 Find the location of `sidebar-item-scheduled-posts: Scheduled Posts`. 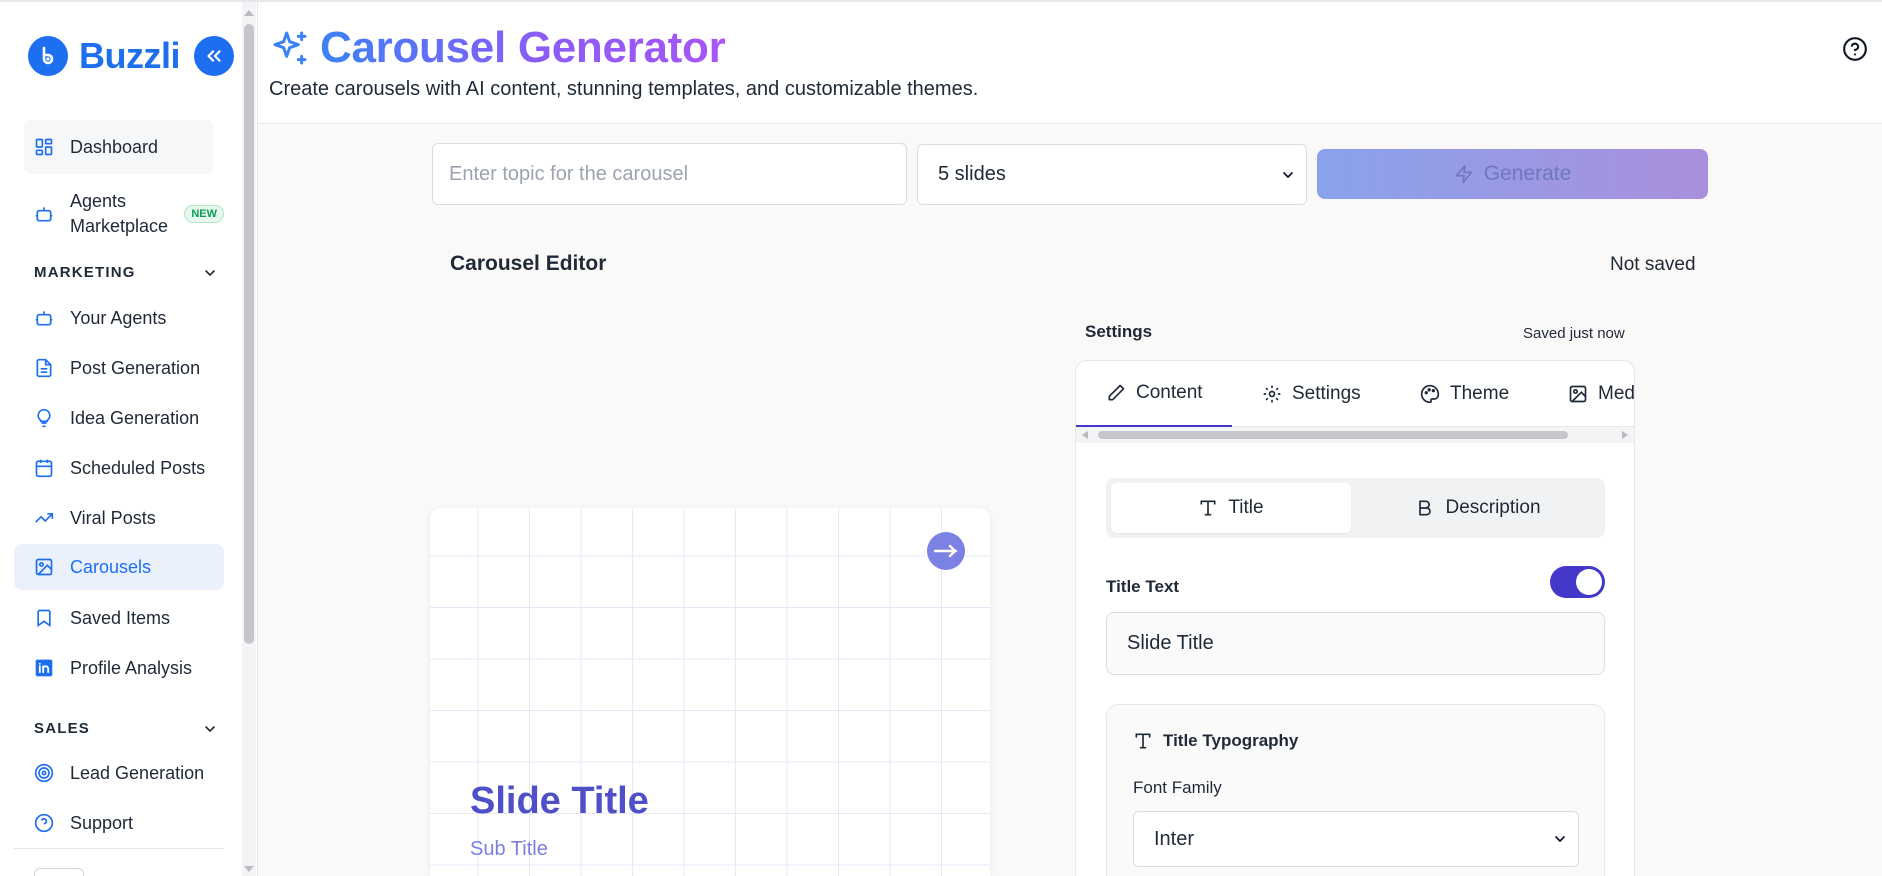

sidebar-item-scheduled-posts: Scheduled Posts is located at coordinates (119, 468).